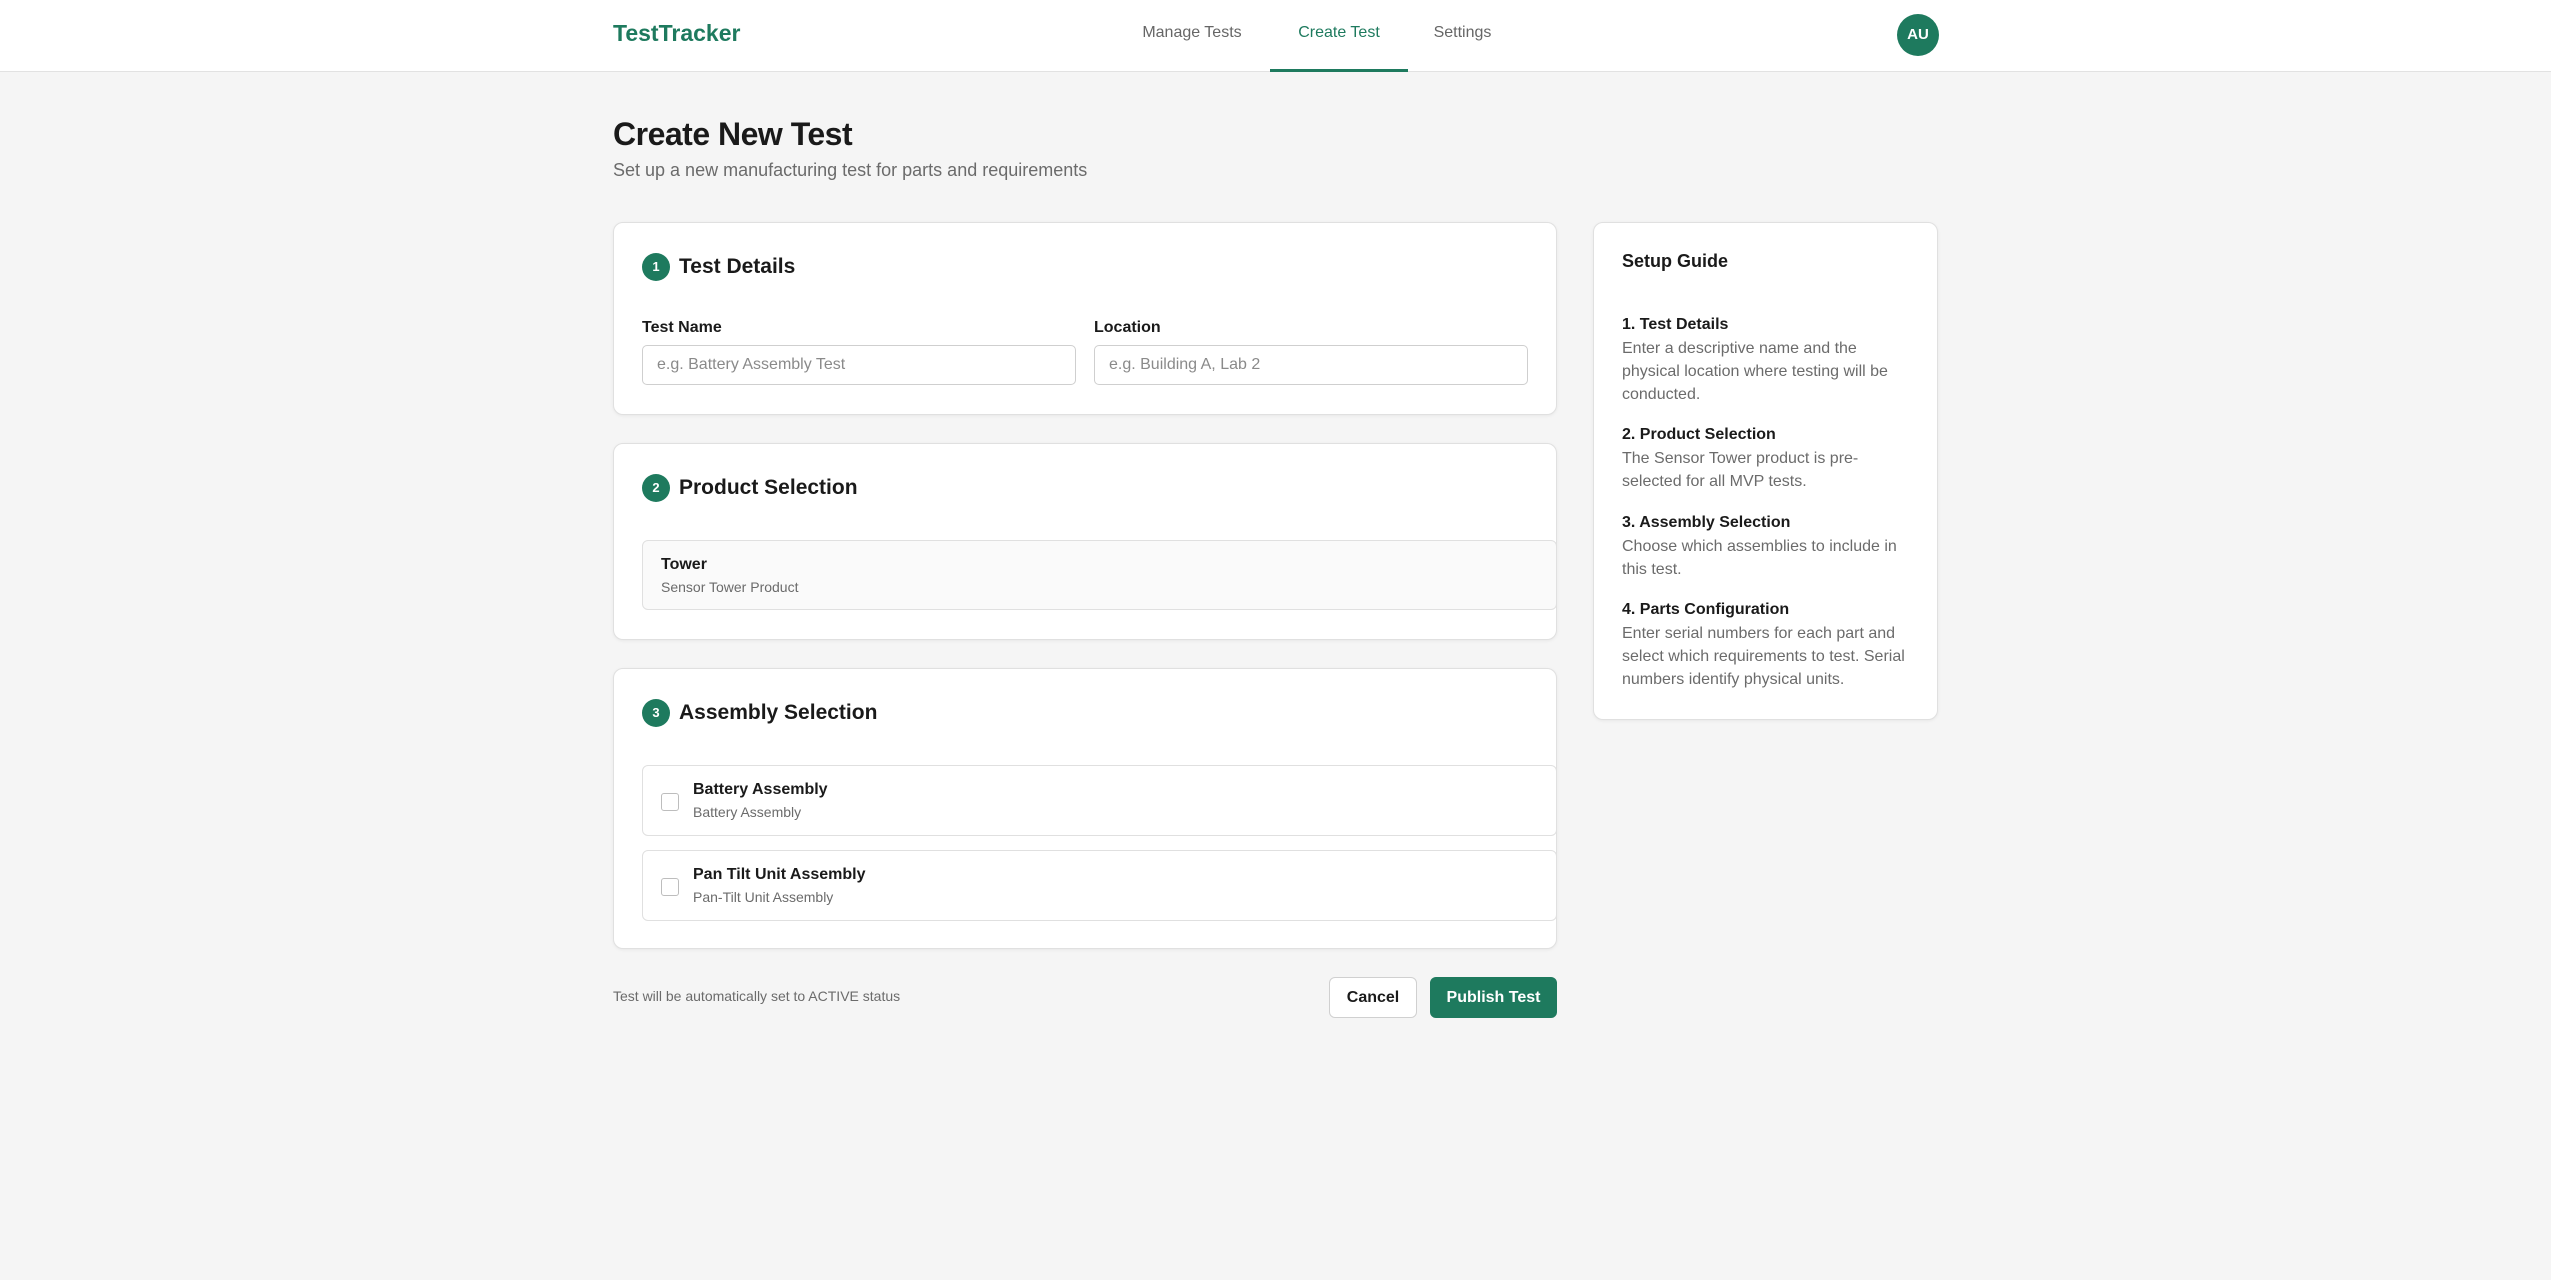 This screenshot has height=1280, width=2551. I want to click on pan-tilt-assembly-checkbox, so click(670, 887).